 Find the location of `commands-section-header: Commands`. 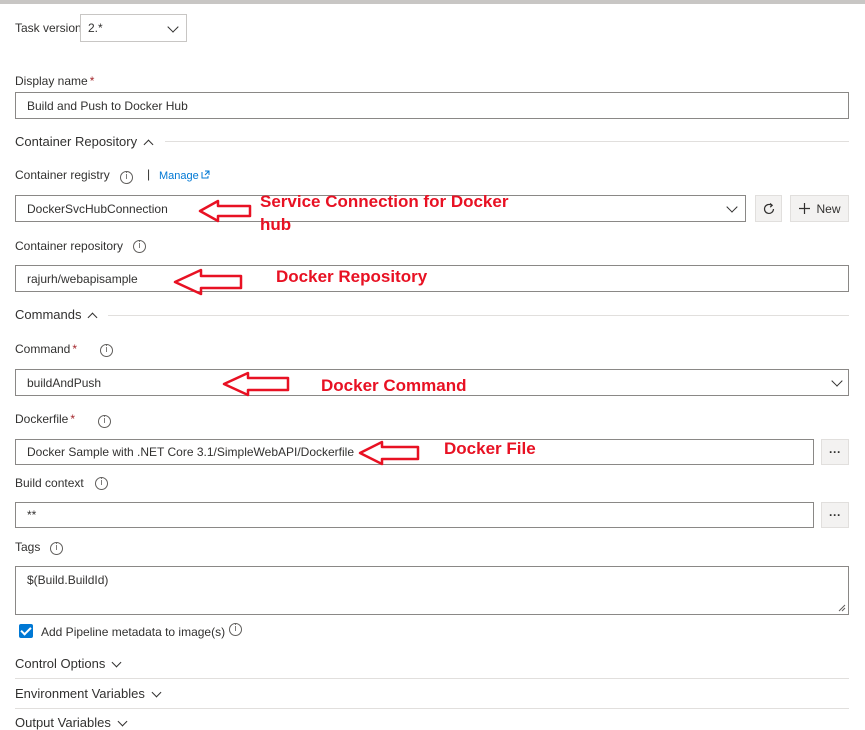

commands-section-header: Commands is located at coordinates (56, 315).